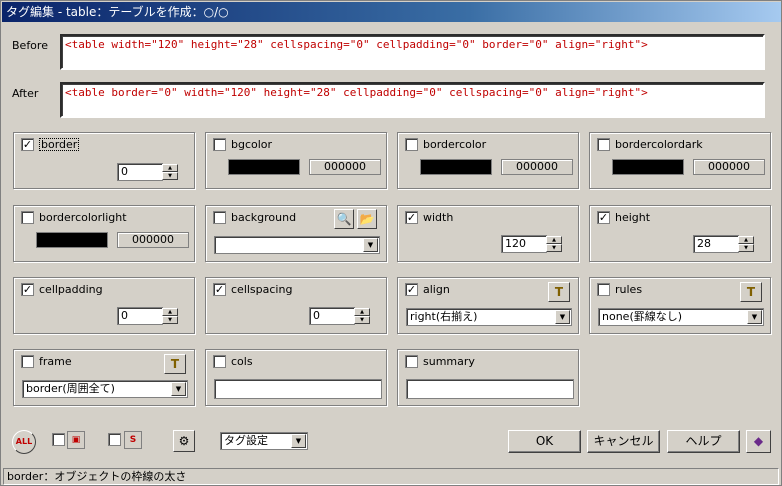 This screenshot has width=782, height=486. What do you see at coordinates (297, 245) in the screenshot?
I see `background-select: ▼` at bounding box center [297, 245].